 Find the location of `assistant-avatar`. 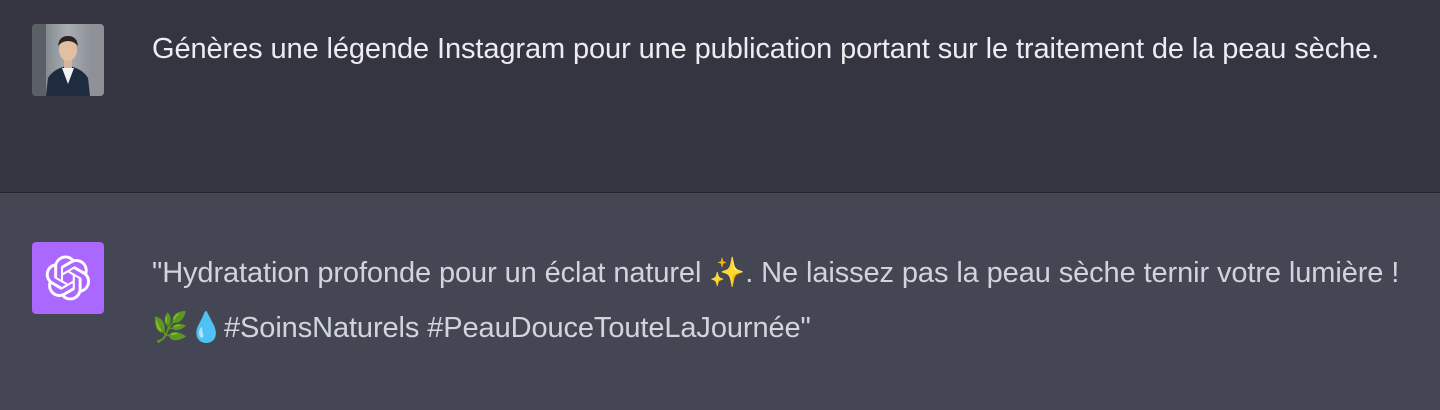

assistant-avatar is located at coordinates (68, 278).